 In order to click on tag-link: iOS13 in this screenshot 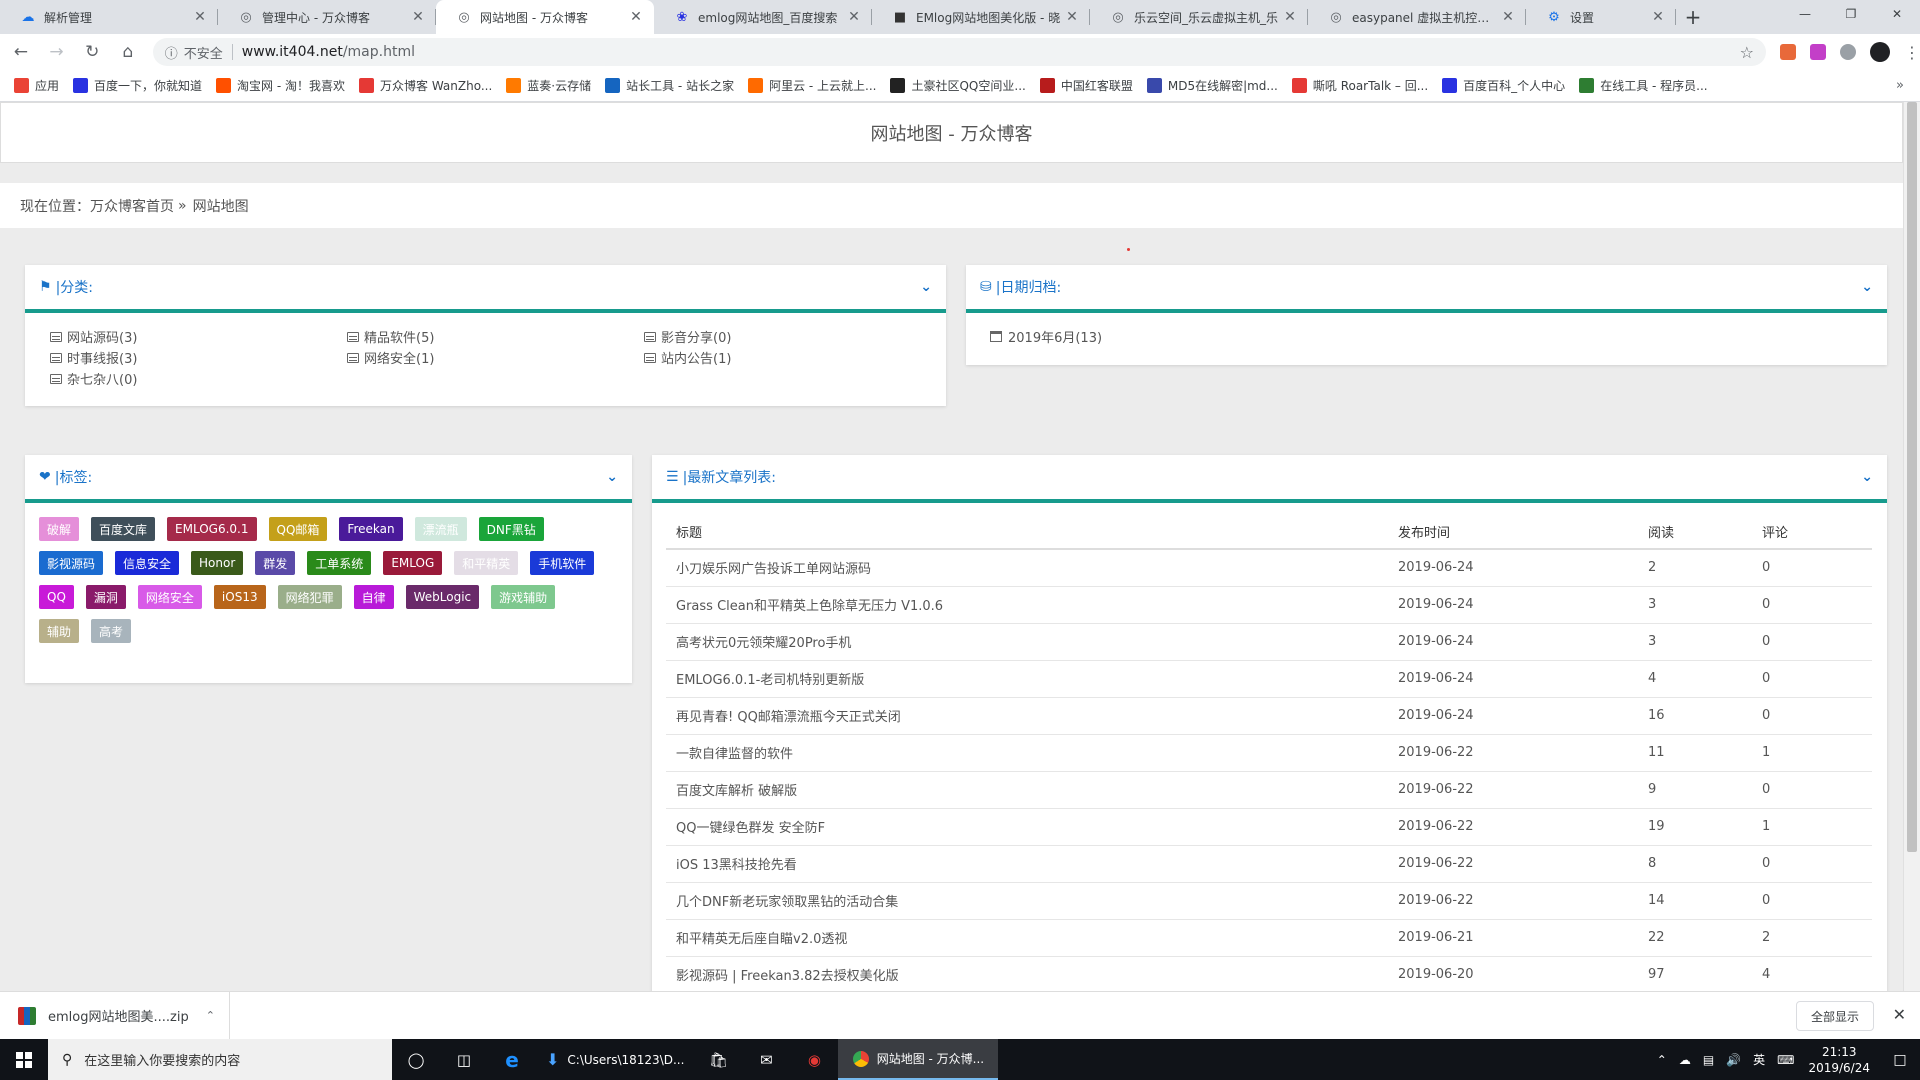, I will do `click(239, 597)`.